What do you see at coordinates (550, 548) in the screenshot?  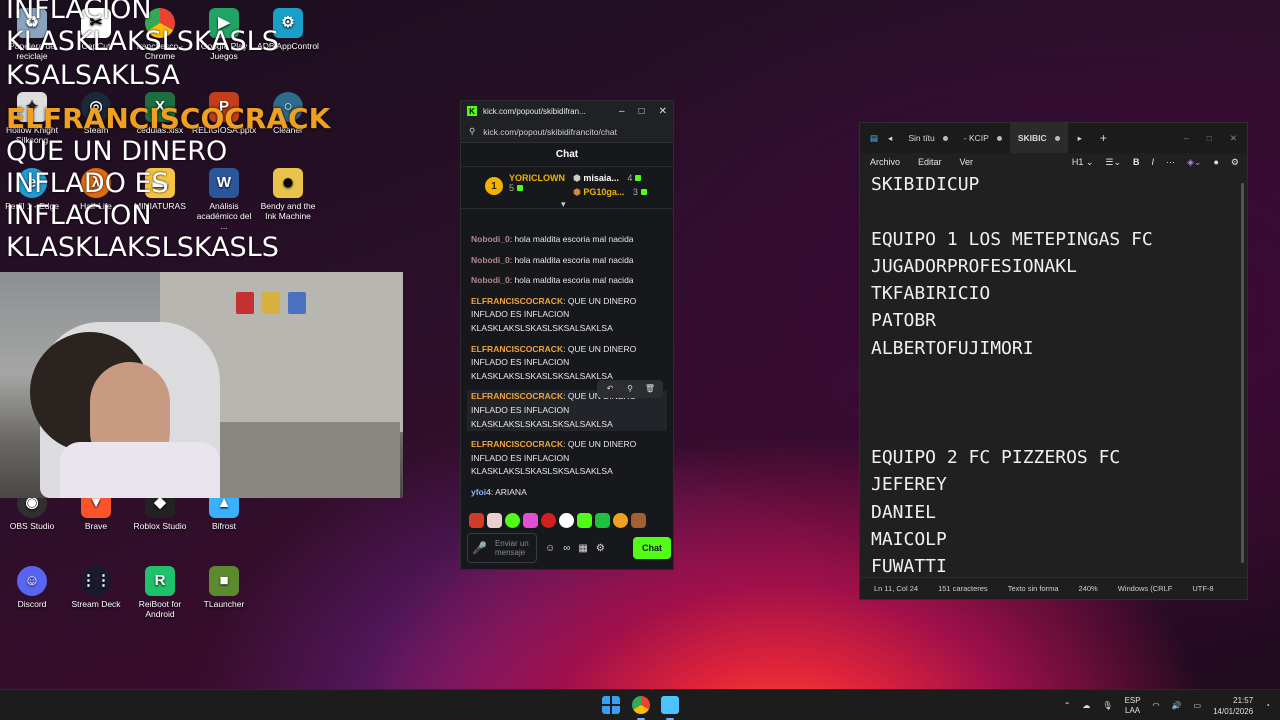 I see `emoji-icon: ☺` at bounding box center [550, 548].